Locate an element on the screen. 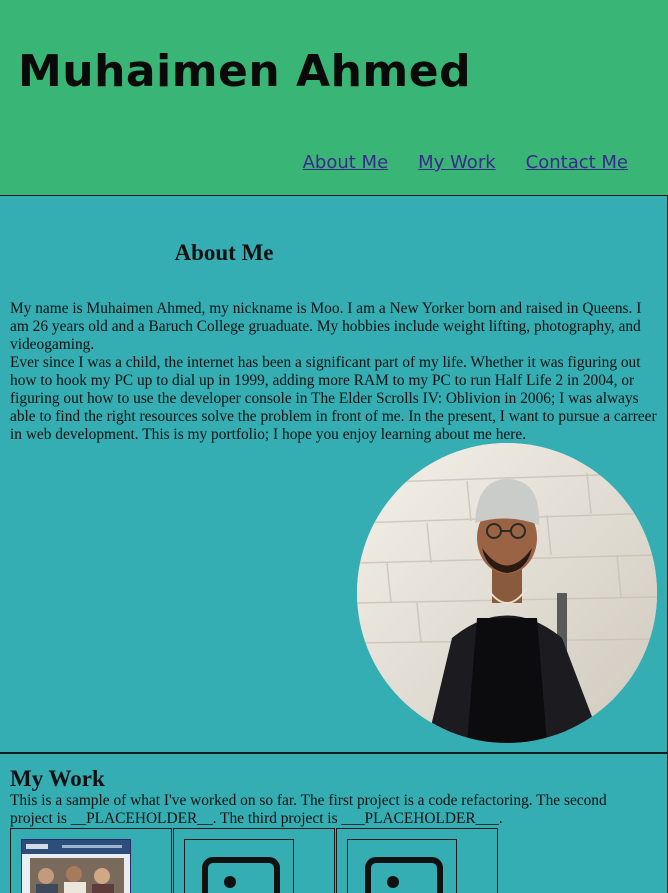 The height and width of the screenshot is (893, 668). nav-link-my-work: My Work is located at coordinates (456, 162).